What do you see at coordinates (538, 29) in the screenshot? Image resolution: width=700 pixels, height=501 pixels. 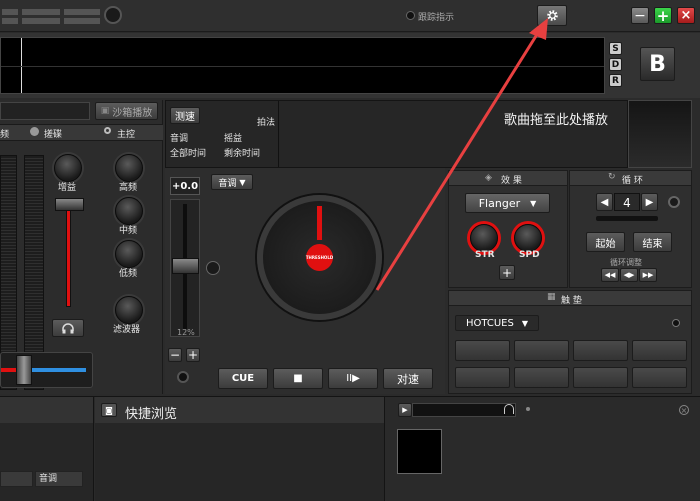 I see `arrowhead-icon` at bounding box center [538, 29].